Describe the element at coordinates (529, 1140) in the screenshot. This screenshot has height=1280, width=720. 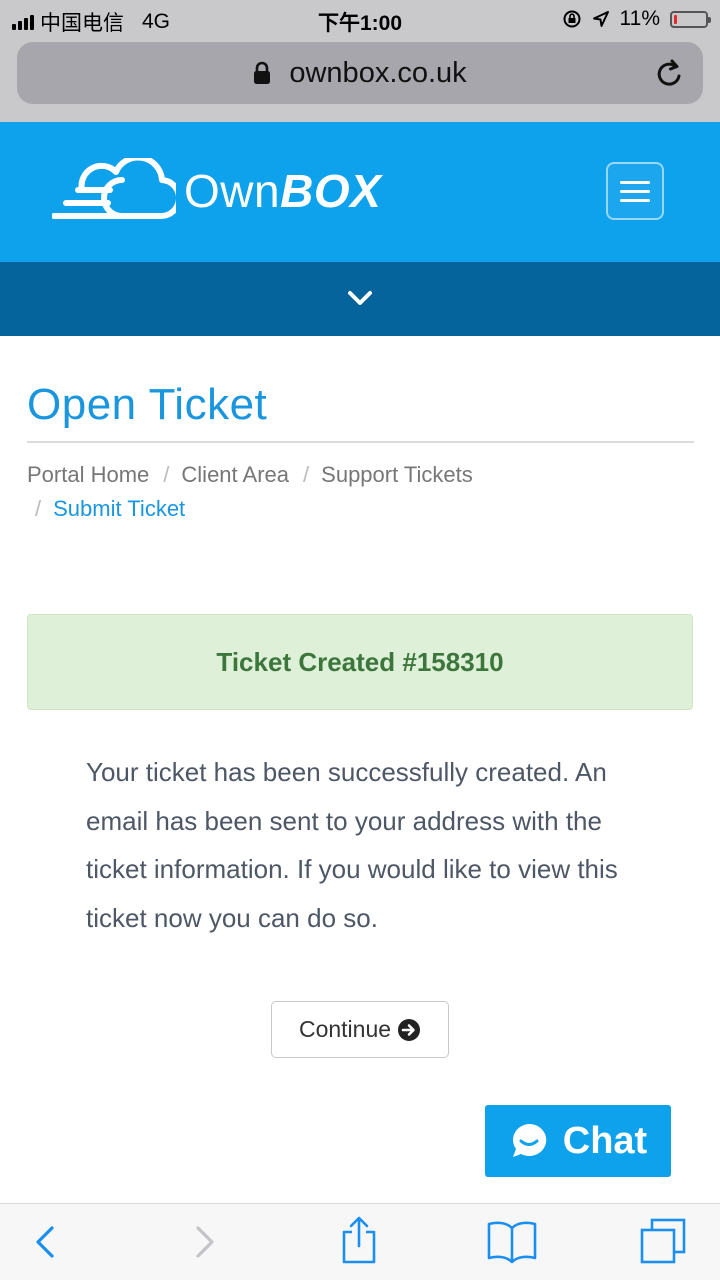
I see `chat-bubble-icon` at that location.